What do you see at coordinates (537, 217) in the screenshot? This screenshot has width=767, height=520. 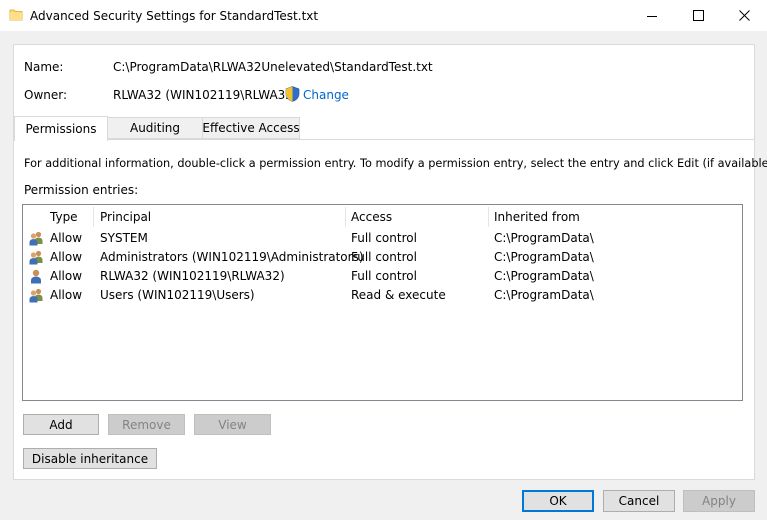 I see `column-header-inherited-from: Inherited from` at bounding box center [537, 217].